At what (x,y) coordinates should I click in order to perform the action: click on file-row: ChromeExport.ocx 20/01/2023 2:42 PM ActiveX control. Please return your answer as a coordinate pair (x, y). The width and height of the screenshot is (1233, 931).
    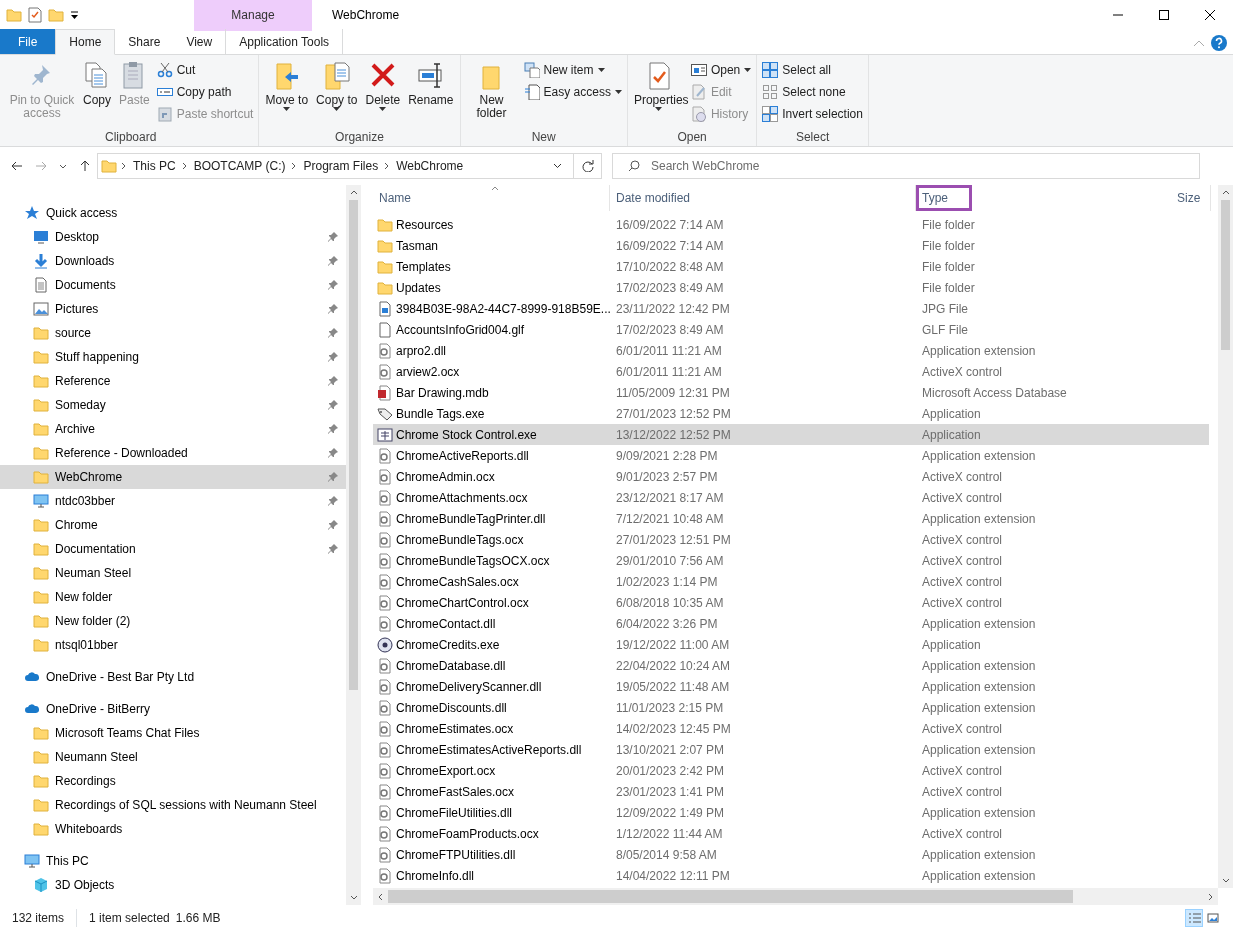
    Looking at the image, I should click on (791, 770).